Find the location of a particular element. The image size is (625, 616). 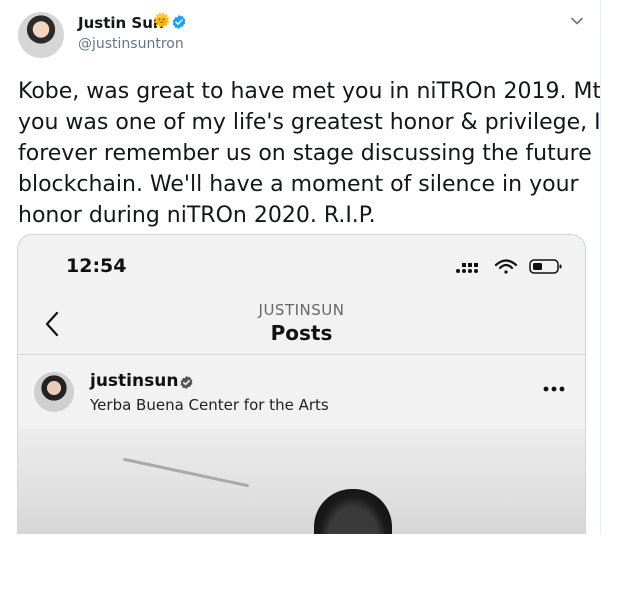

user-handle: @justinsuntron is located at coordinates (131, 44).